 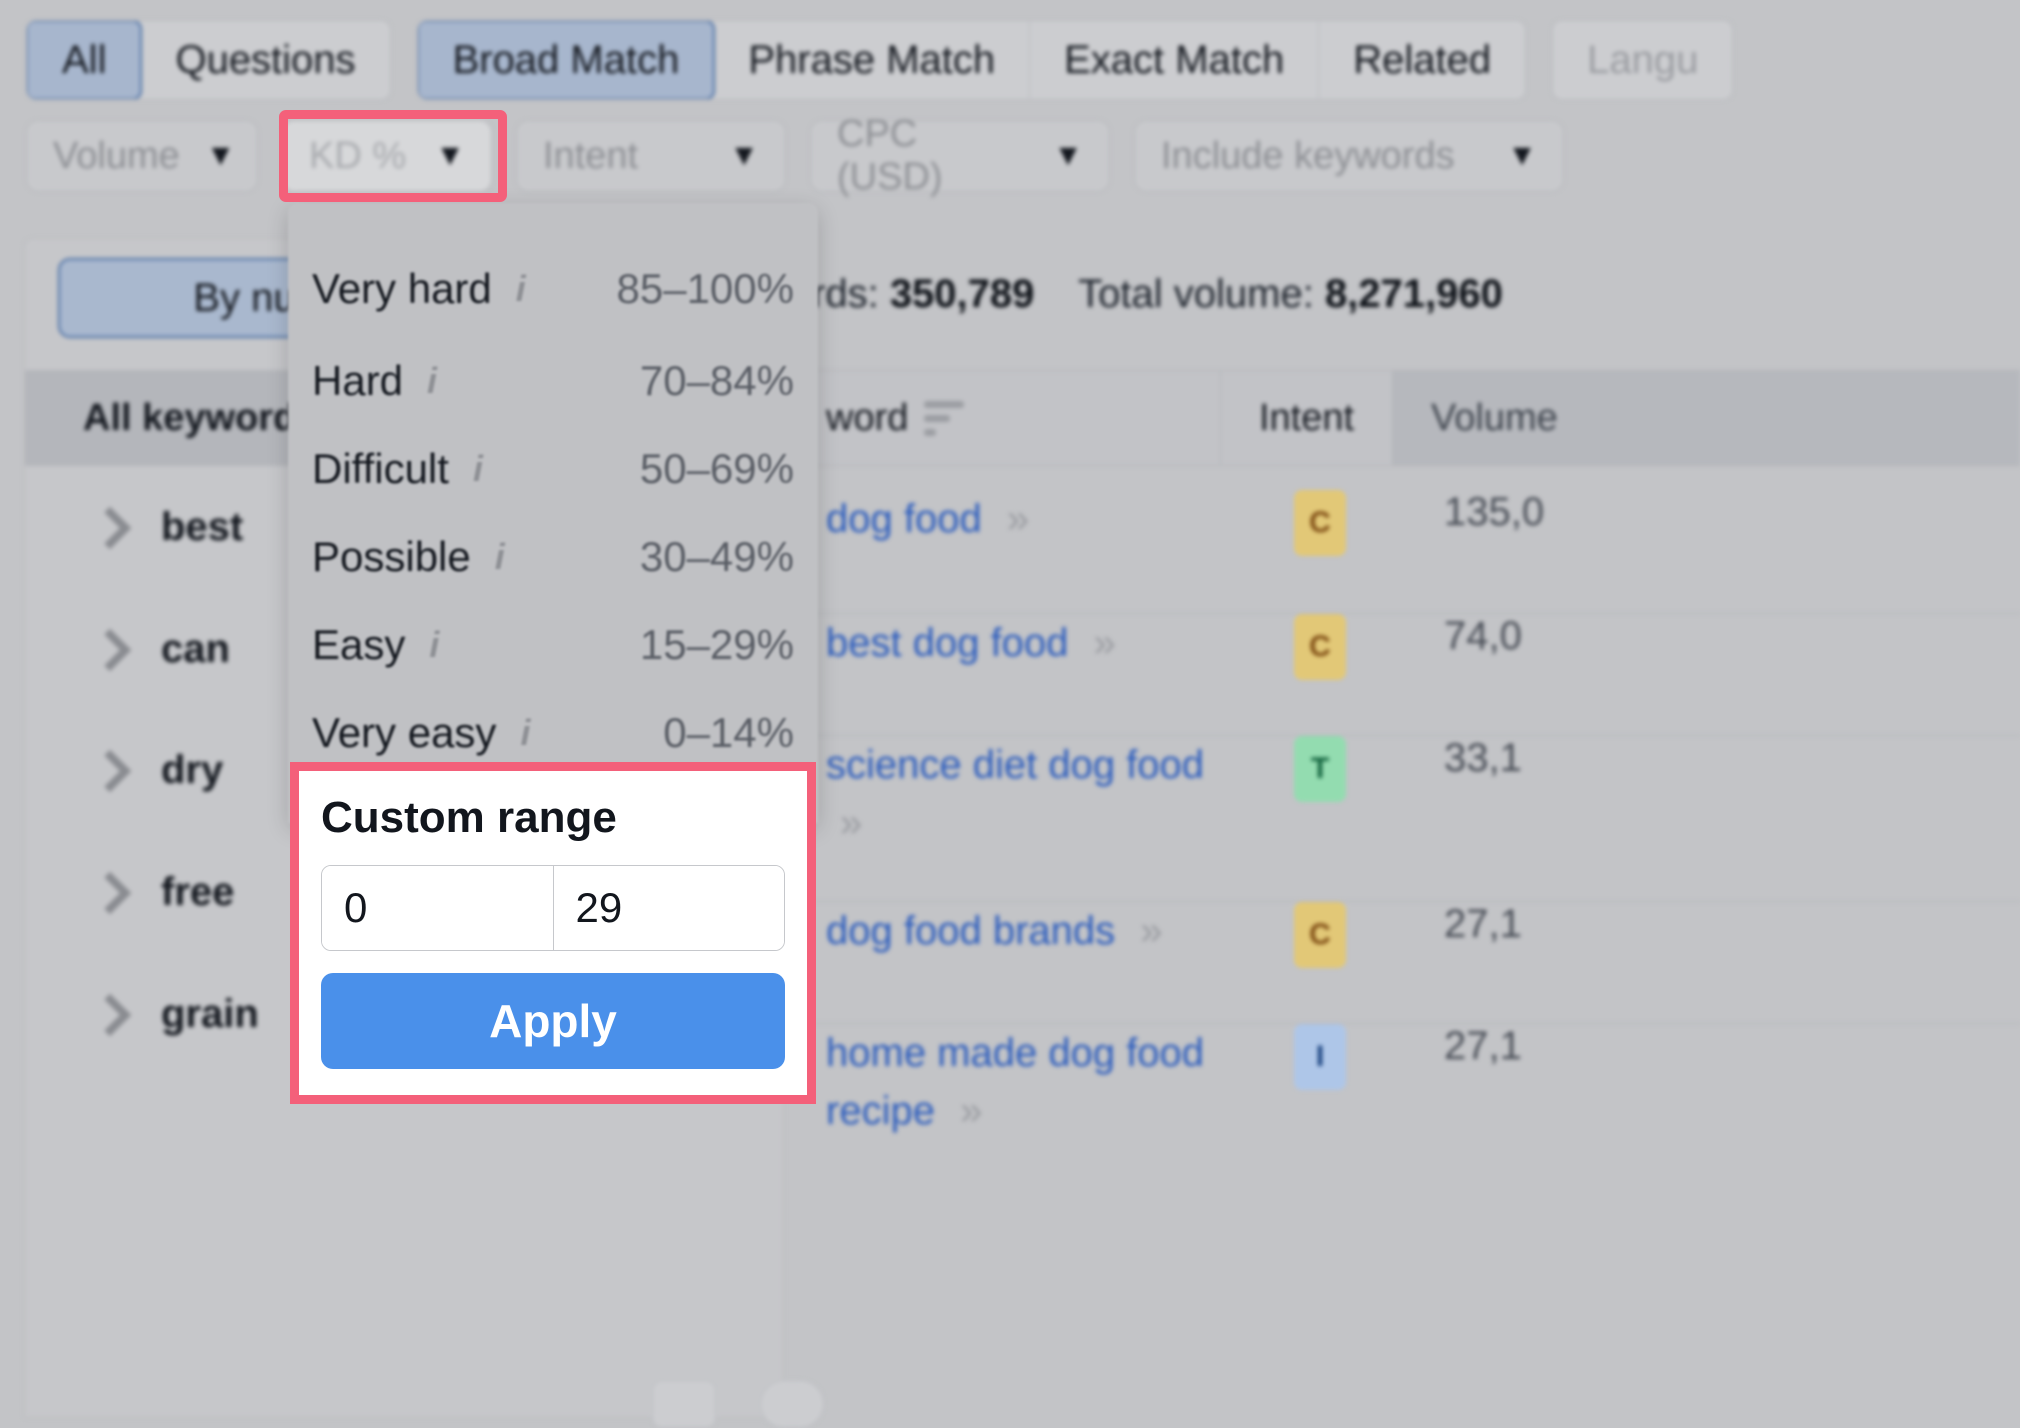 I want to click on kd-option-range: 70–84%, so click(x=716, y=380).